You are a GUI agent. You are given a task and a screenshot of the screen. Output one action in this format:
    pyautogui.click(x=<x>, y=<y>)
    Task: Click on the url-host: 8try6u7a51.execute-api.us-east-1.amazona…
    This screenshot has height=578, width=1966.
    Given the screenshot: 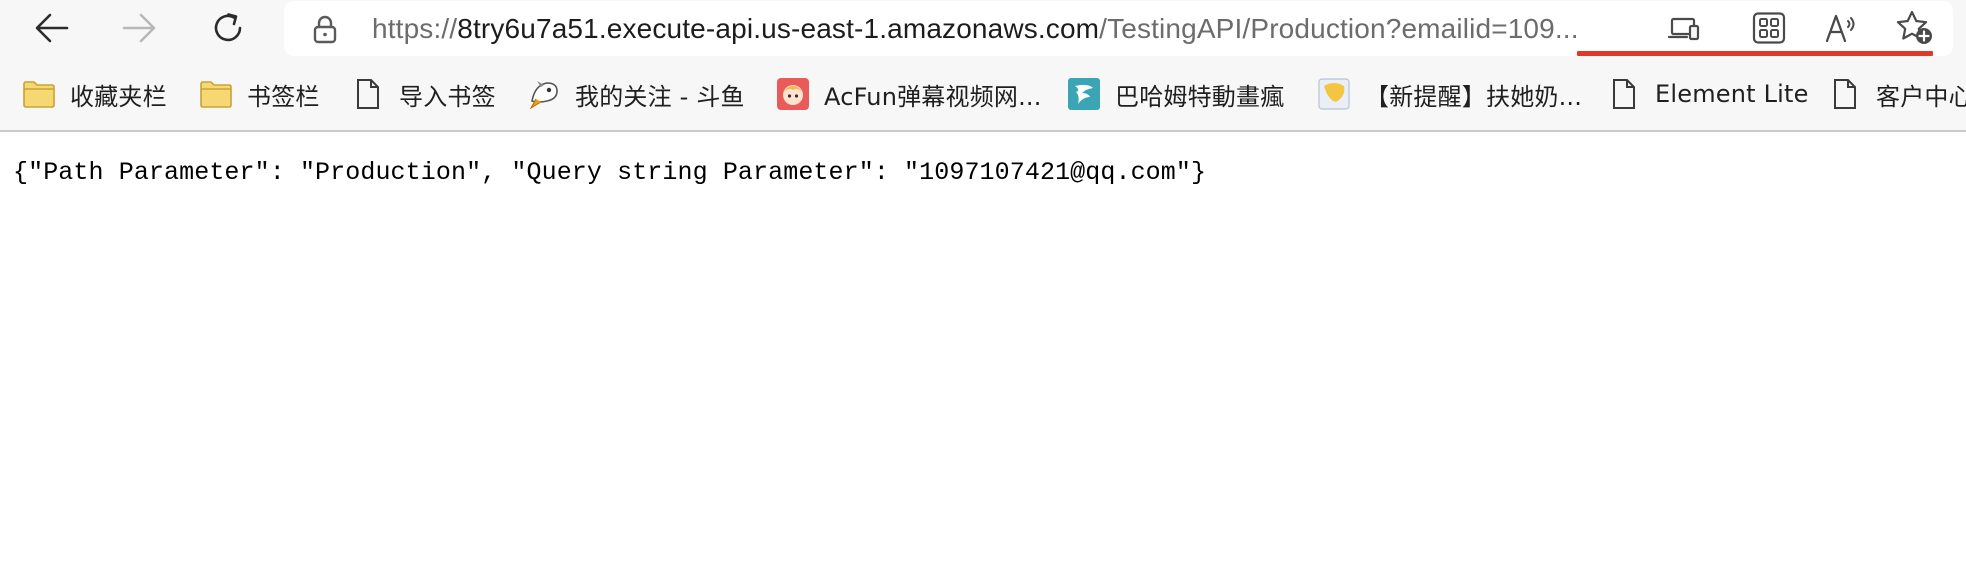 What is the action you would take?
    pyautogui.click(x=778, y=28)
    